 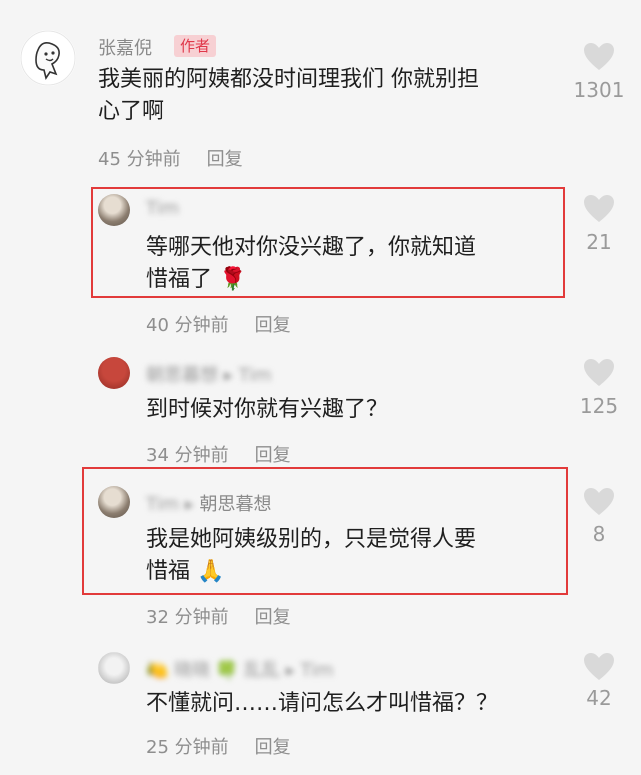 What do you see at coordinates (322, 703) in the screenshot?
I see `comment-text: 不懂就问……请问怎么才叫惜福？？` at bounding box center [322, 703].